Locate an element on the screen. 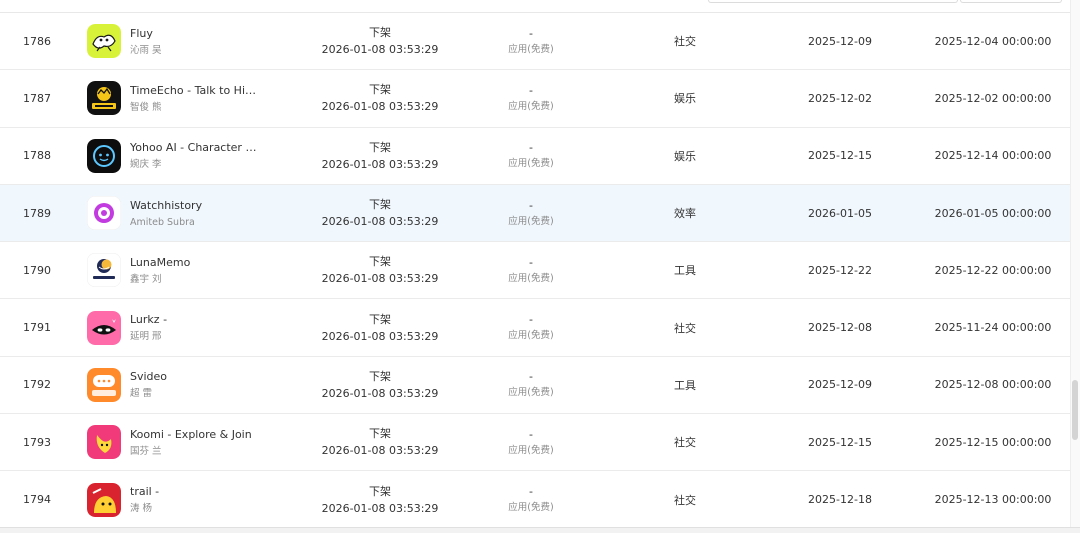 Image resolution: width=1080 pixels, height=533 pixels. app-name-link: Svideo is located at coordinates (148, 376).